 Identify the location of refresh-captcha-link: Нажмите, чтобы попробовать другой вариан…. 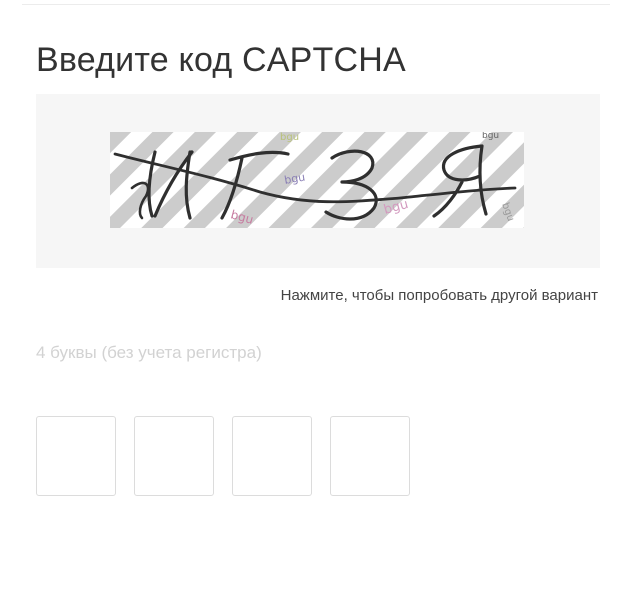
(439, 295).